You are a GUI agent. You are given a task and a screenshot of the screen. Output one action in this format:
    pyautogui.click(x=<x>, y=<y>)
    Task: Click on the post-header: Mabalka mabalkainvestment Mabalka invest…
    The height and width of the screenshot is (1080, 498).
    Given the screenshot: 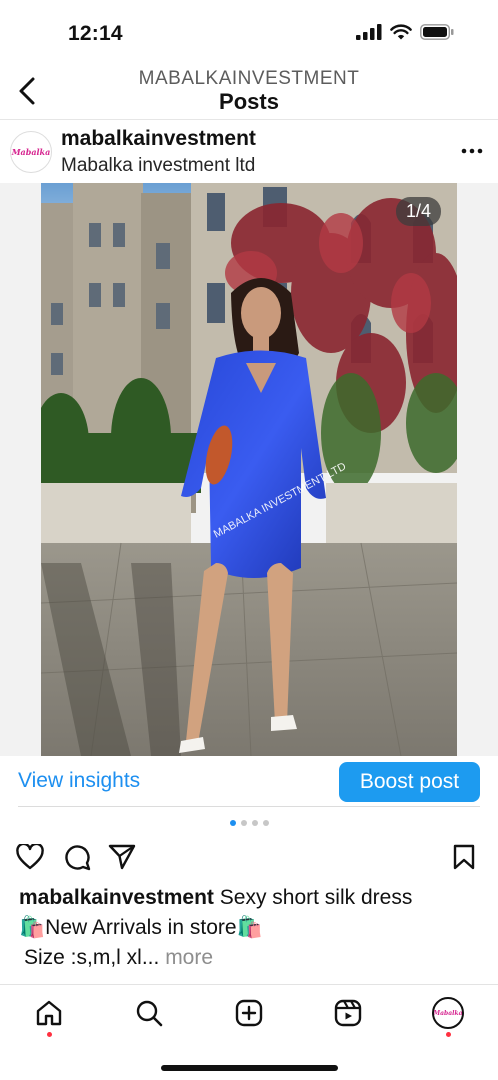 What is the action you would take?
    pyautogui.click(x=249, y=152)
    